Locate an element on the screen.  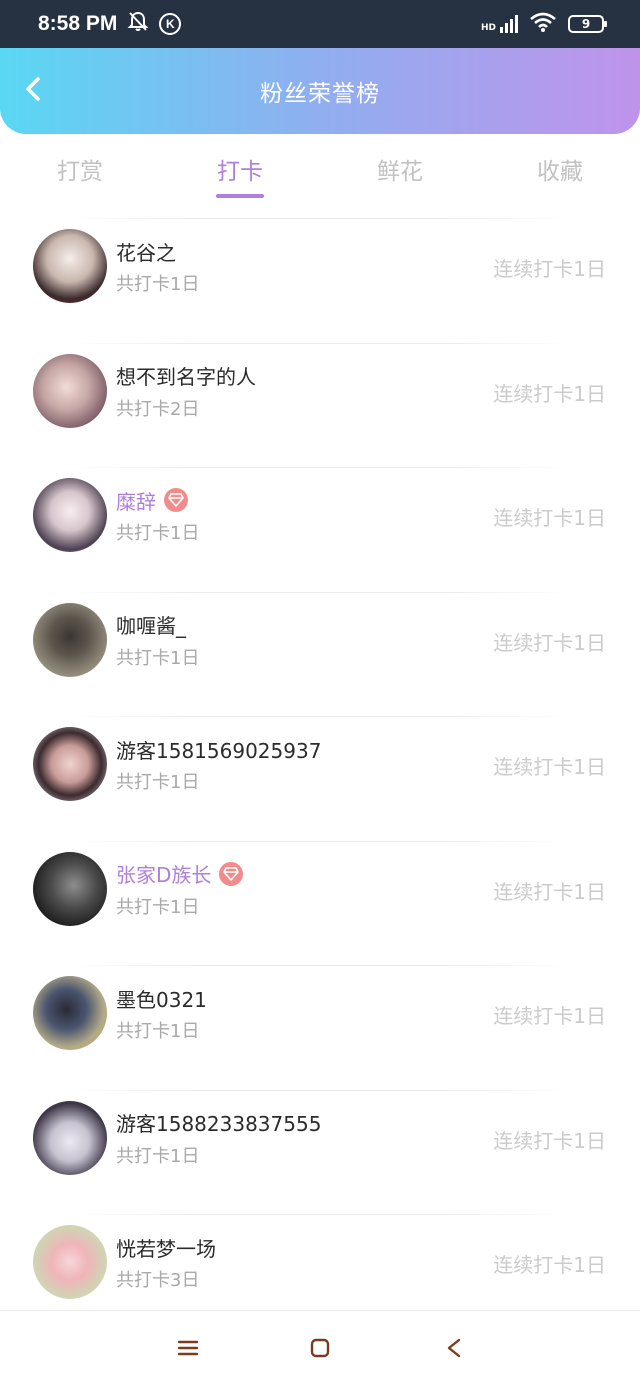
back-triangle-icon is located at coordinates (454, 1350).